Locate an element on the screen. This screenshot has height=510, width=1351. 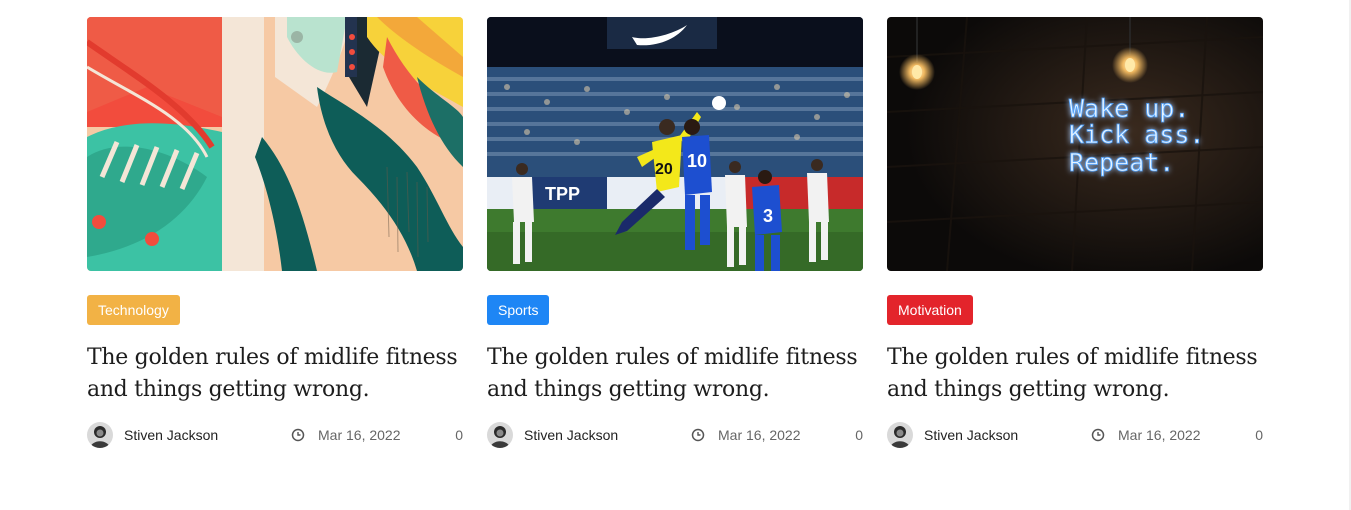
category-badge-technology: Technology is located at coordinates (133, 310).